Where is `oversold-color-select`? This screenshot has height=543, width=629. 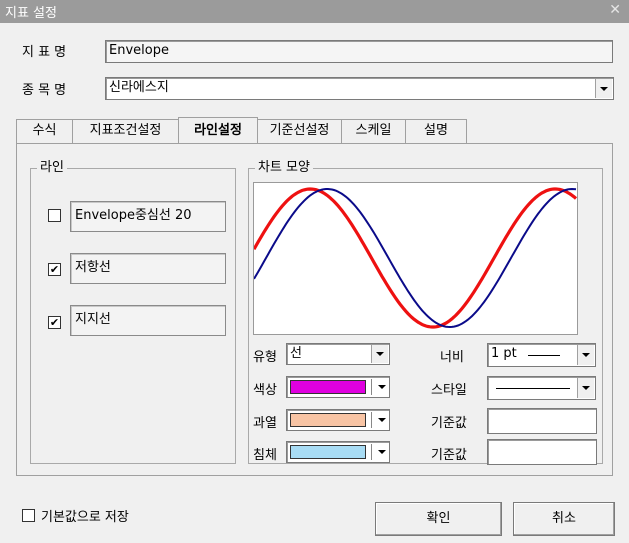
oversold-color-select is located at coordinates (338, 452).